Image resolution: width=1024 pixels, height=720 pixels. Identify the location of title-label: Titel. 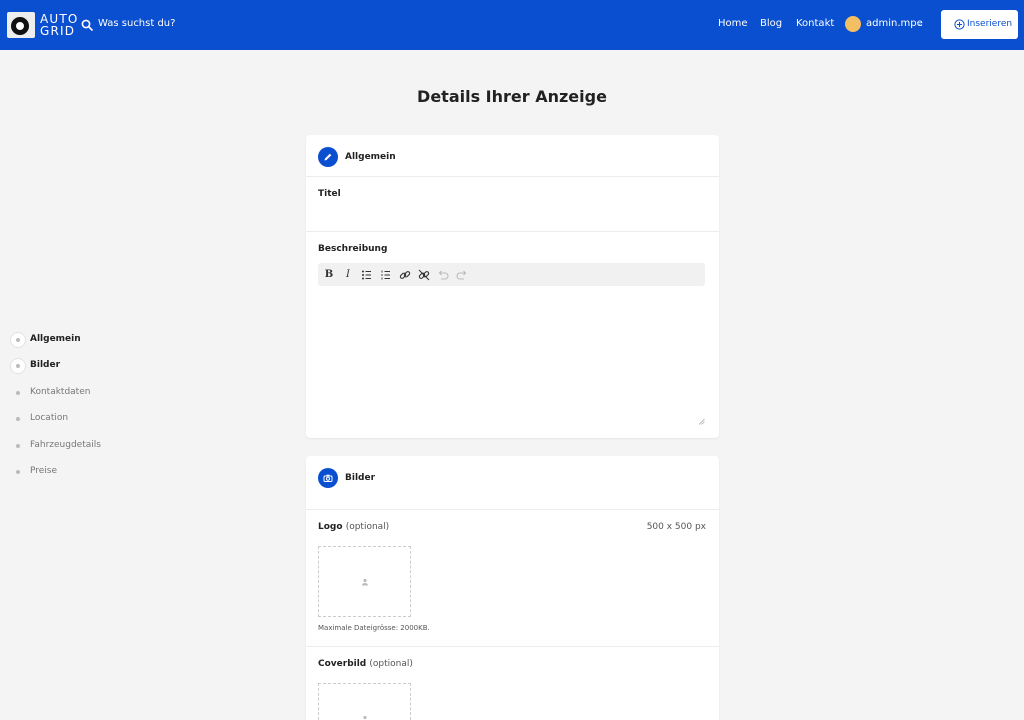
(329, 194).